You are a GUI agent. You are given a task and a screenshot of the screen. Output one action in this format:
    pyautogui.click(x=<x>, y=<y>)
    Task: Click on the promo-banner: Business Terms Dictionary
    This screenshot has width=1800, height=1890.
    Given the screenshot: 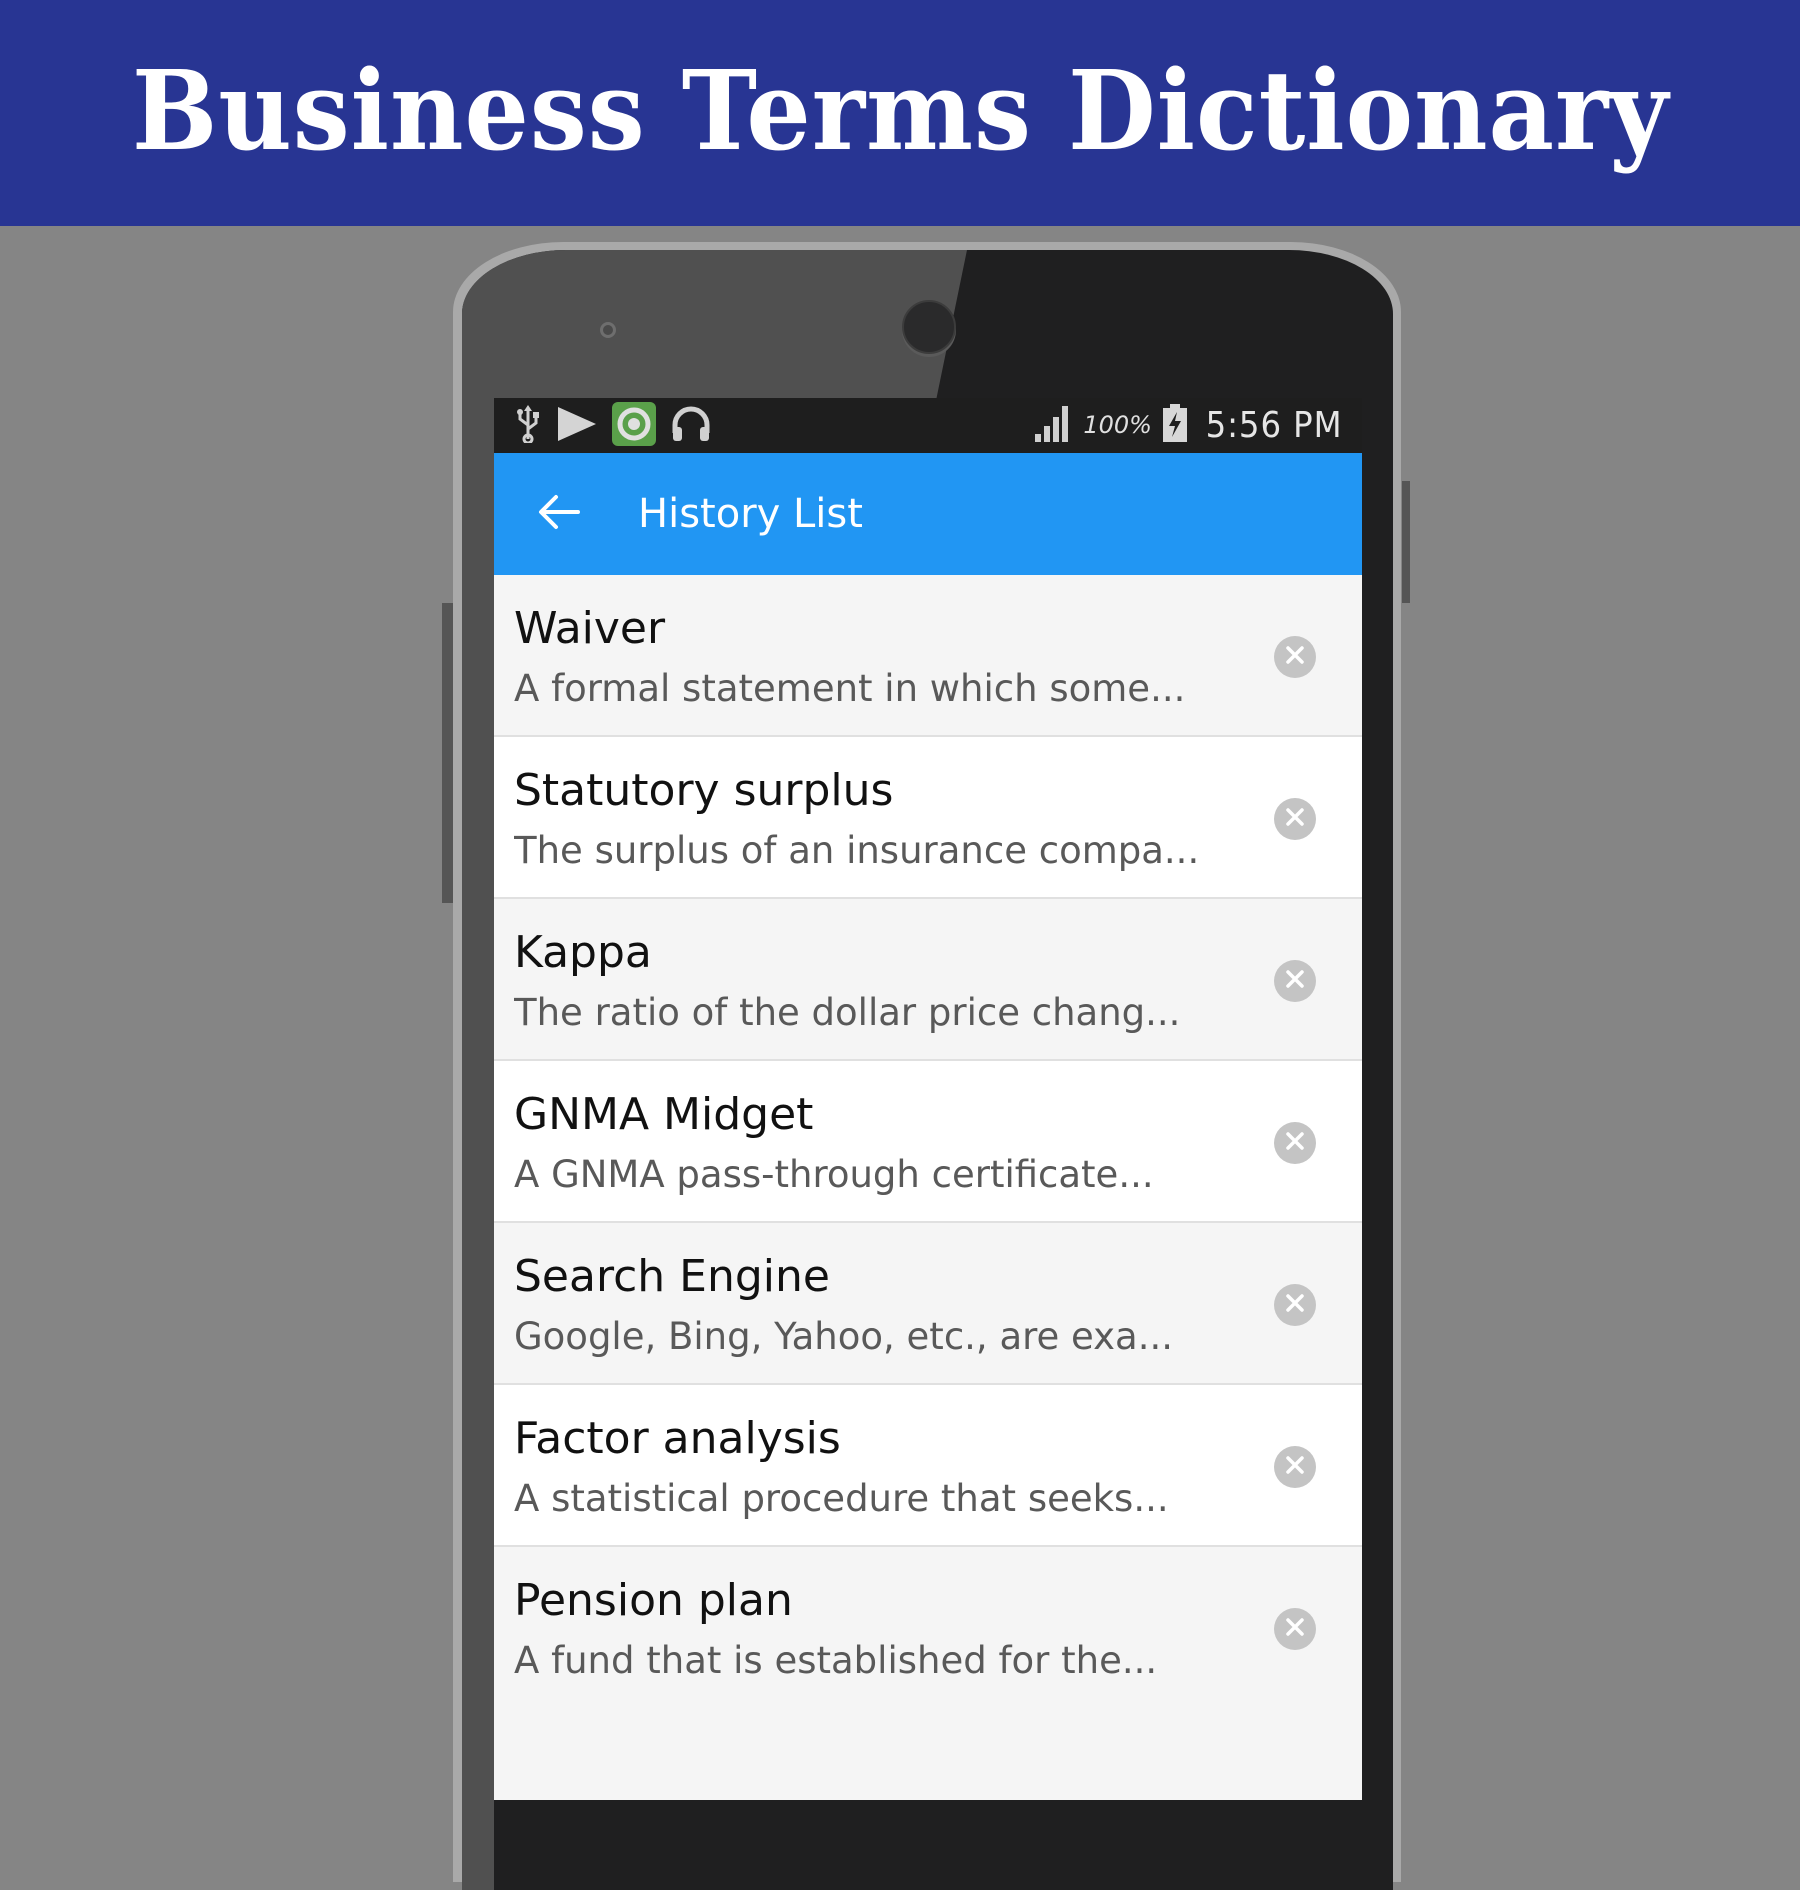 What is the action you would take?
    pyautogui.click(x=900, y=113)
    